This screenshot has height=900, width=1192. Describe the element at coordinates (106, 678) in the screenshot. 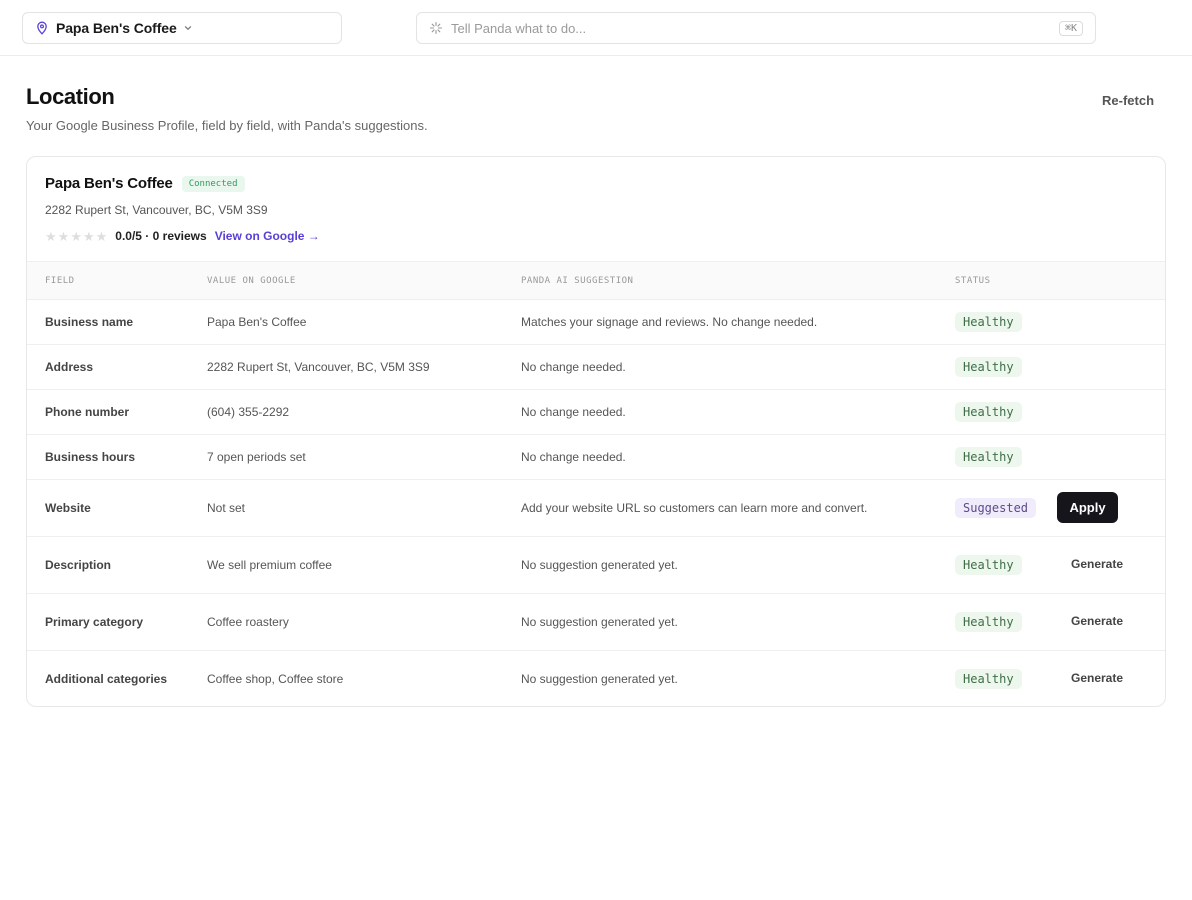

I see `field-label: Additional categories` at that location.